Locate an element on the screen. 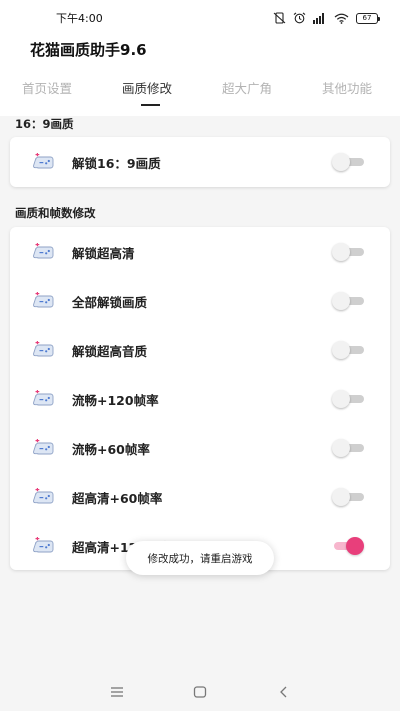 The width and height of the screenshot is (400, 711). list-item: 流畅+60帧率 is located at coordinates (200, 447).